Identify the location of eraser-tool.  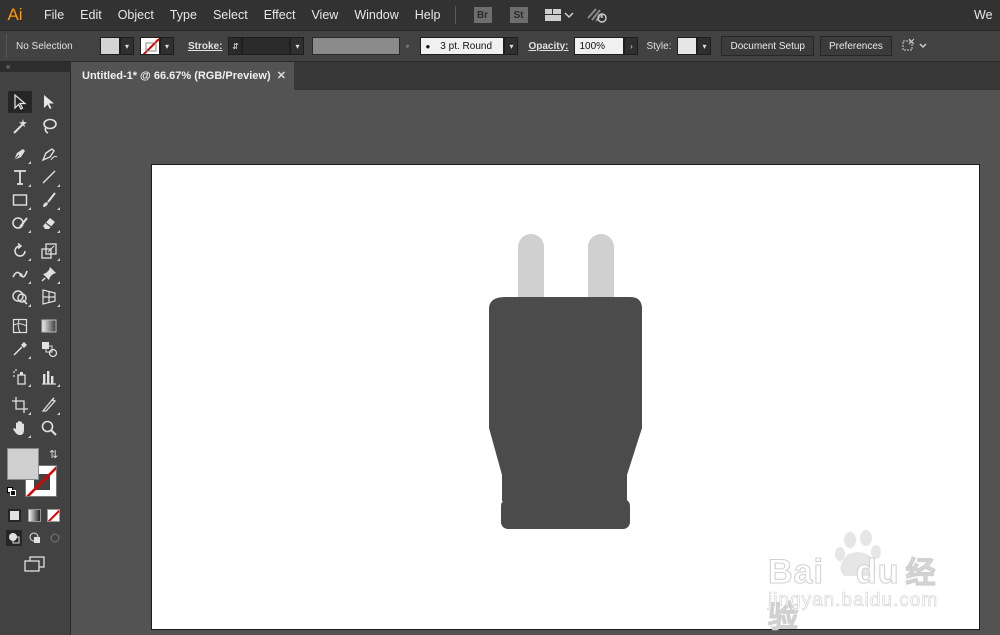
(49, 223).